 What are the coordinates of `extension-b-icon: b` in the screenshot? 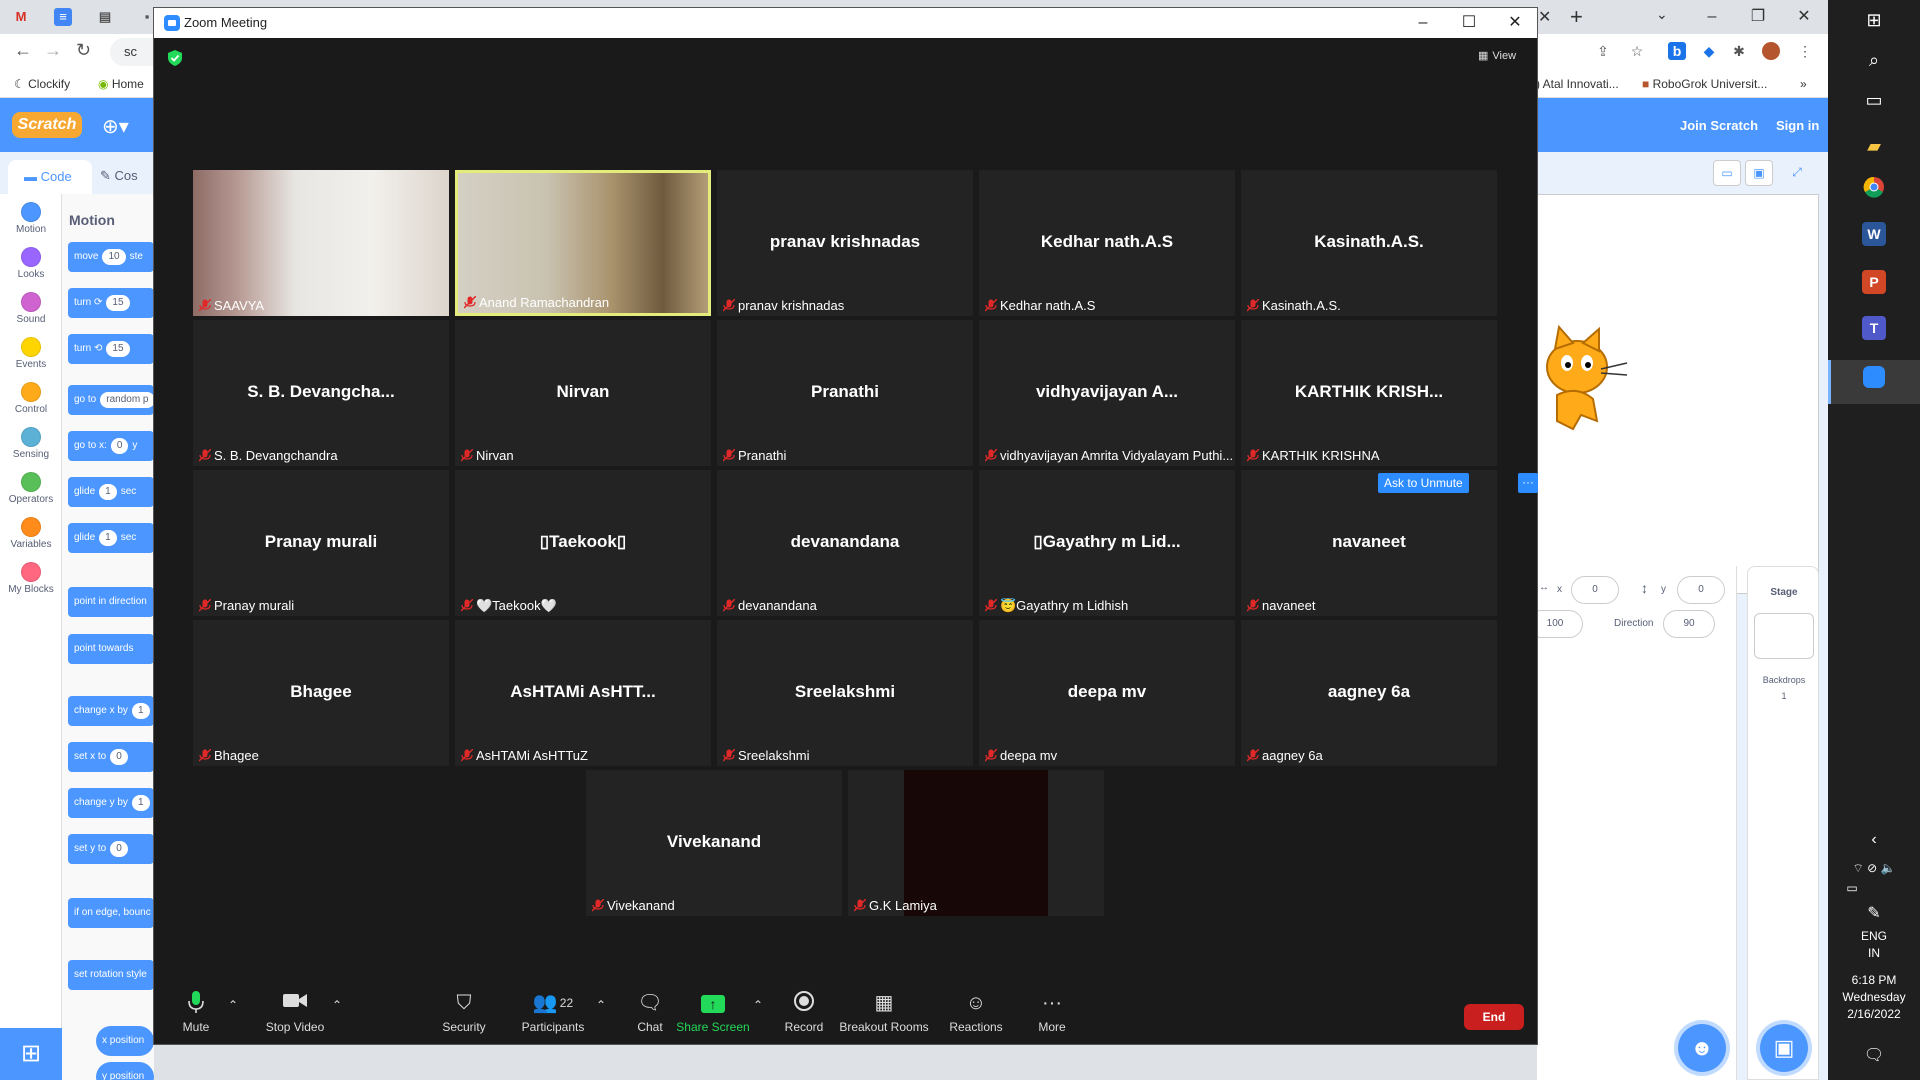 It's located at (1677, 51).